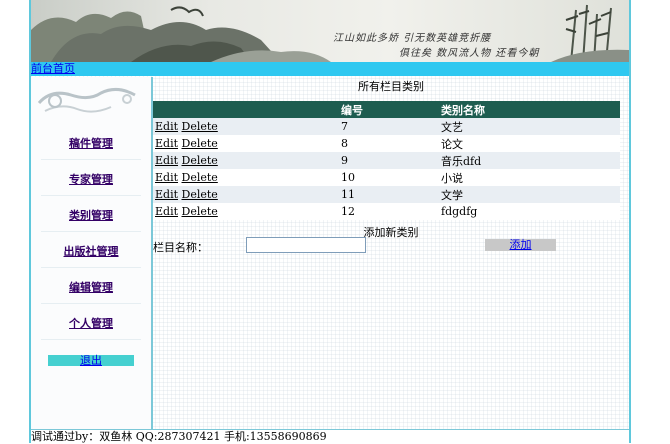 This screenshot has height=444, width=670. Describe the element at coordinates (529, 143) in the screenshot. I see `row-name: 论文` at that location.